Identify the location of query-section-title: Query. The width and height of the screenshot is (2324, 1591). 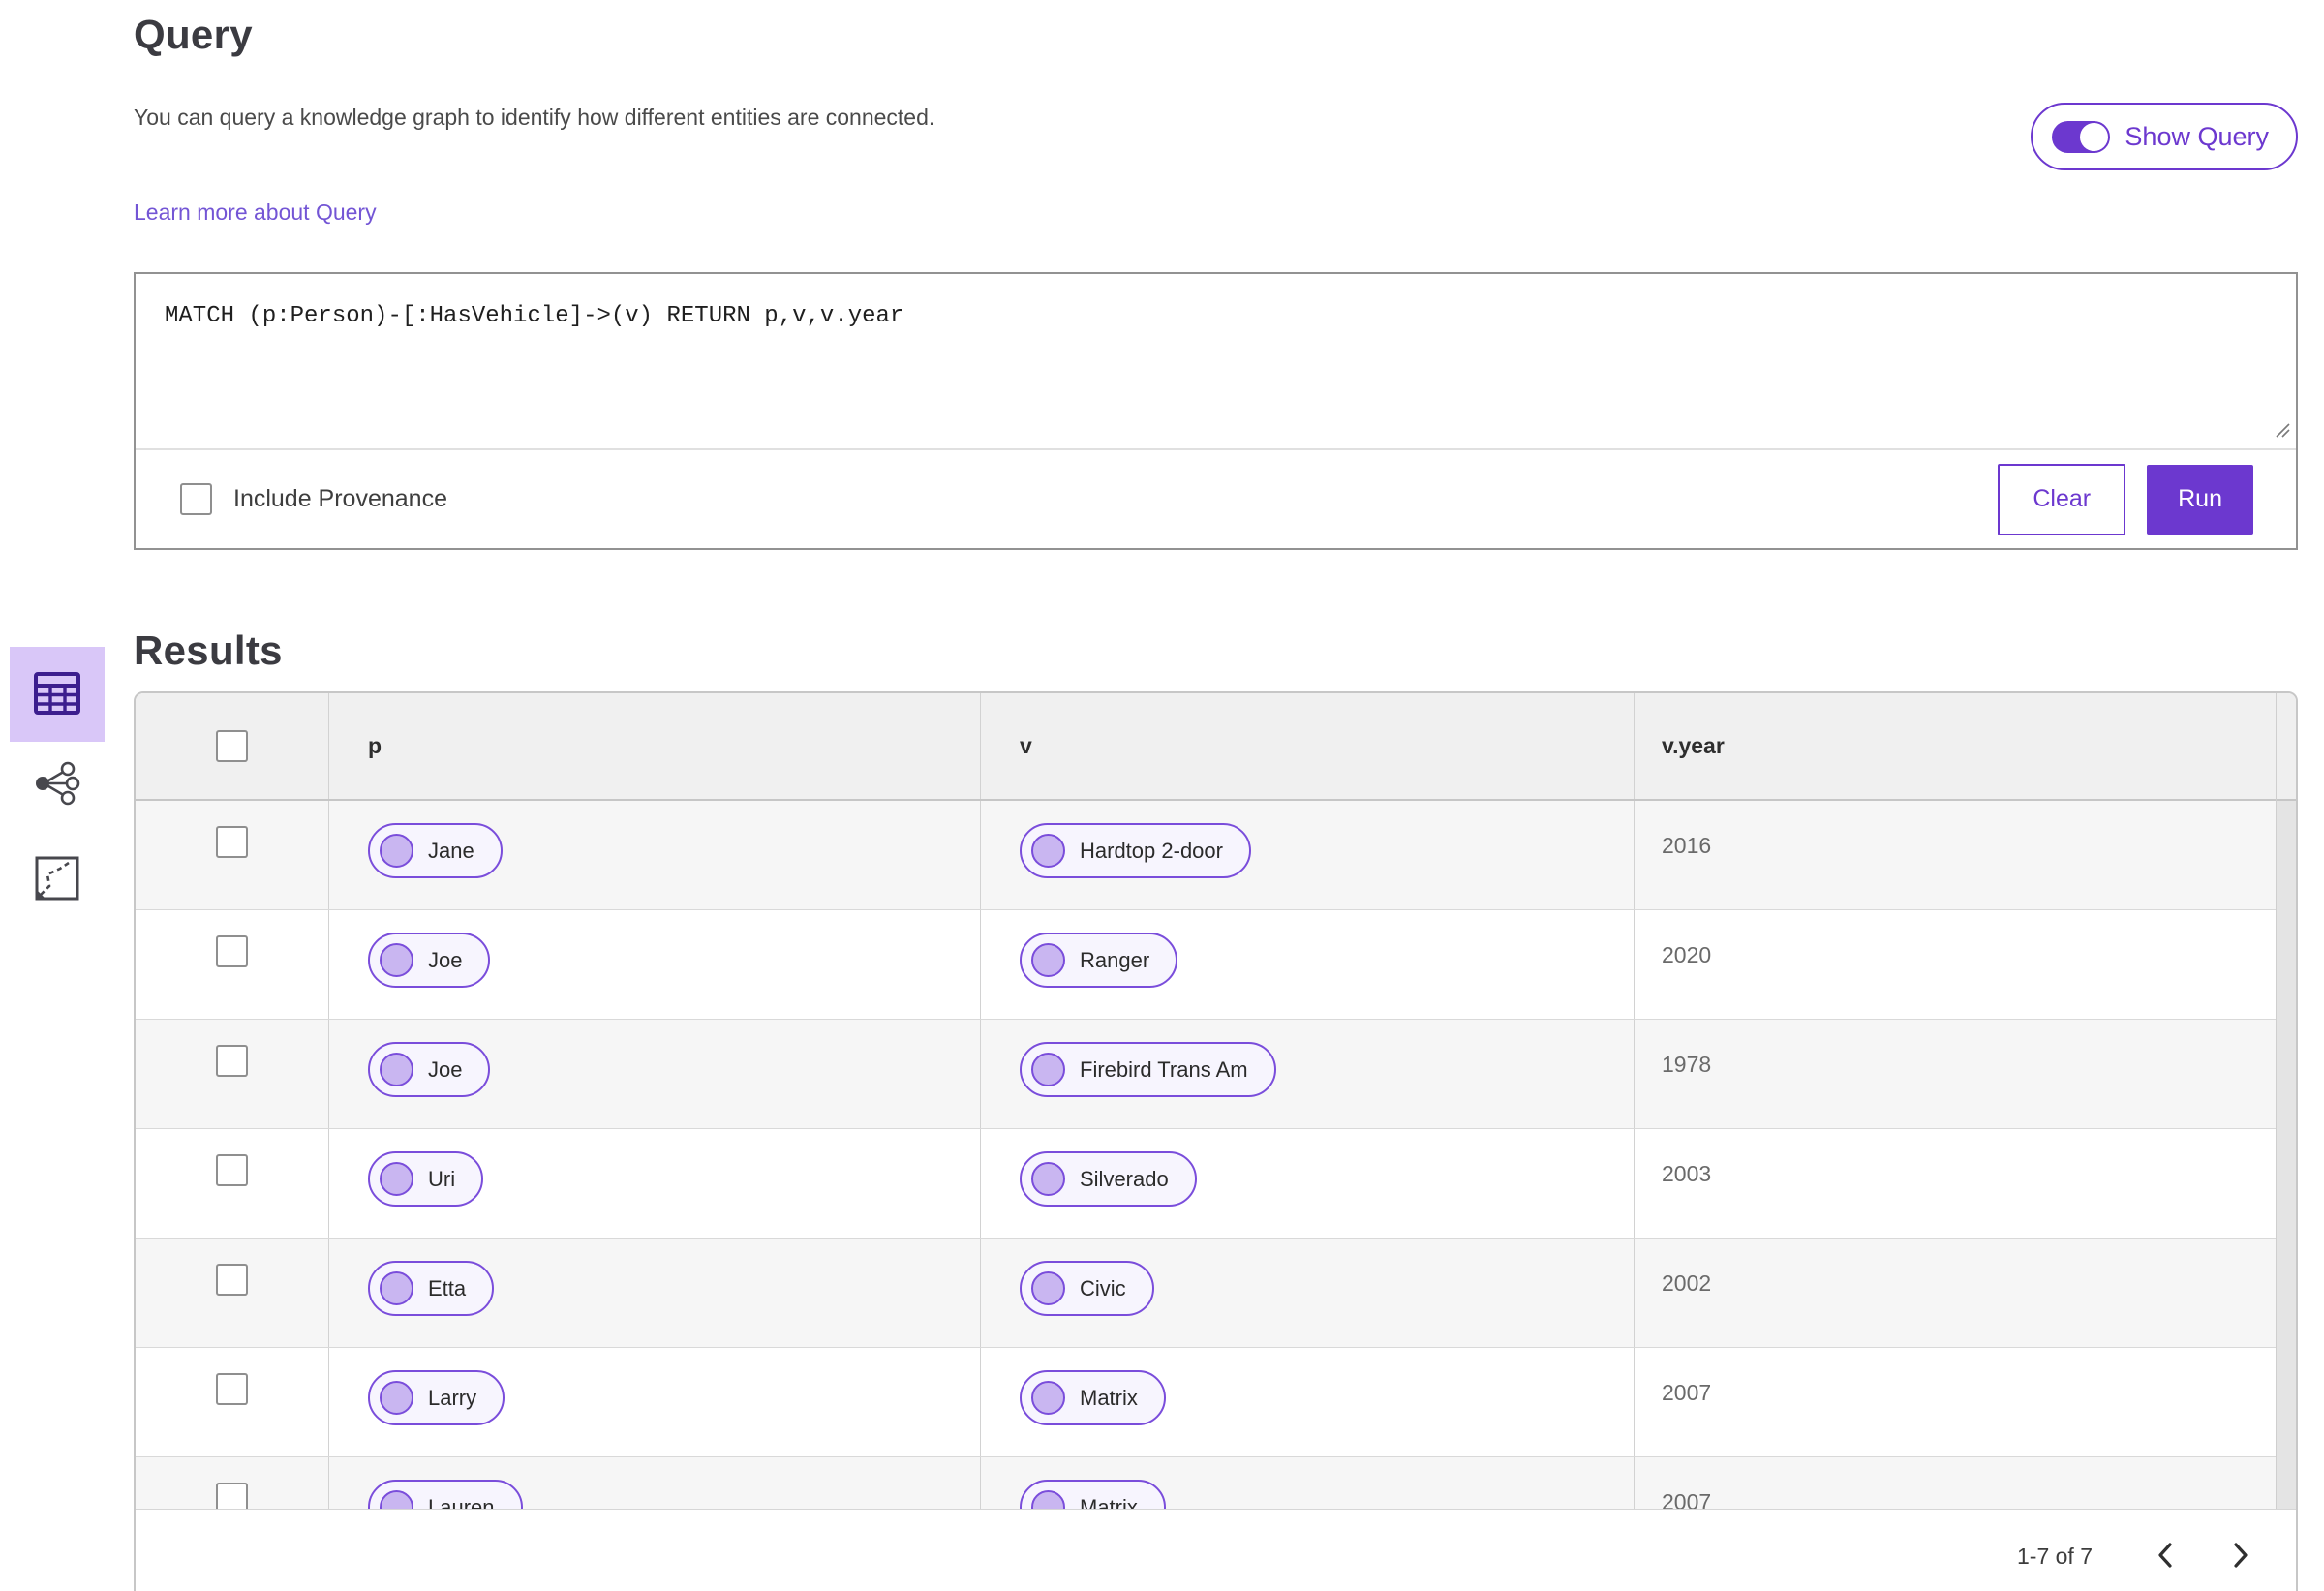
(194, 34).